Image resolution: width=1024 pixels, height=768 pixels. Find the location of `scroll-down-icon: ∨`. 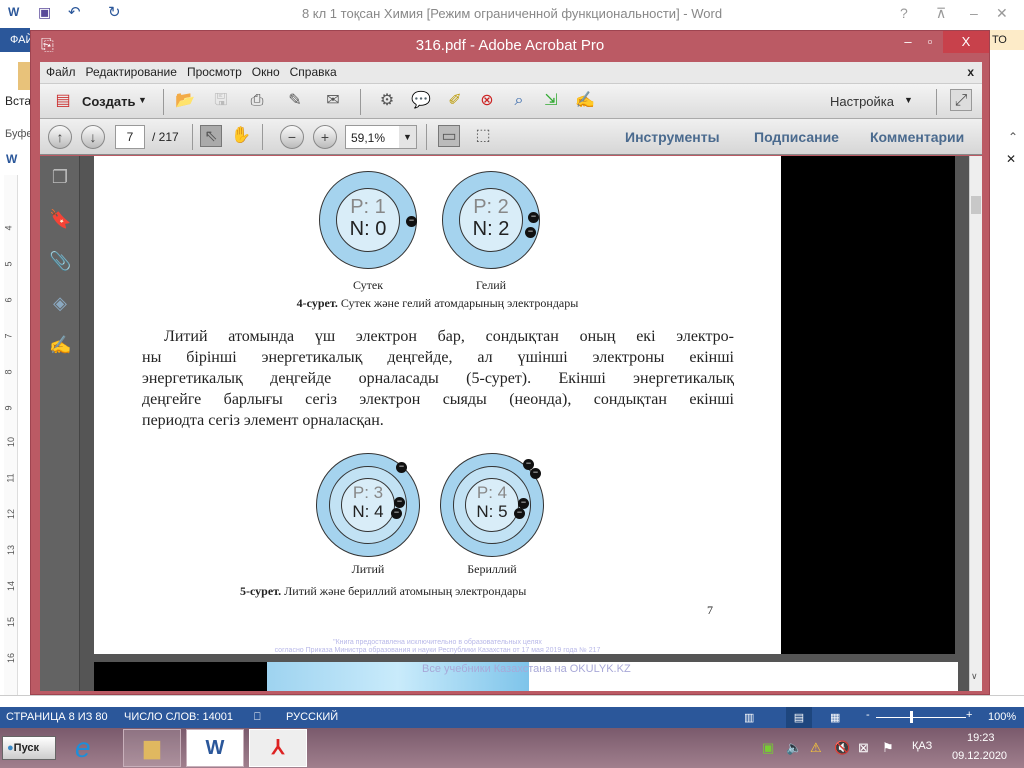

scroll-down-icon: ∨ is located at coordinates (974, 676).